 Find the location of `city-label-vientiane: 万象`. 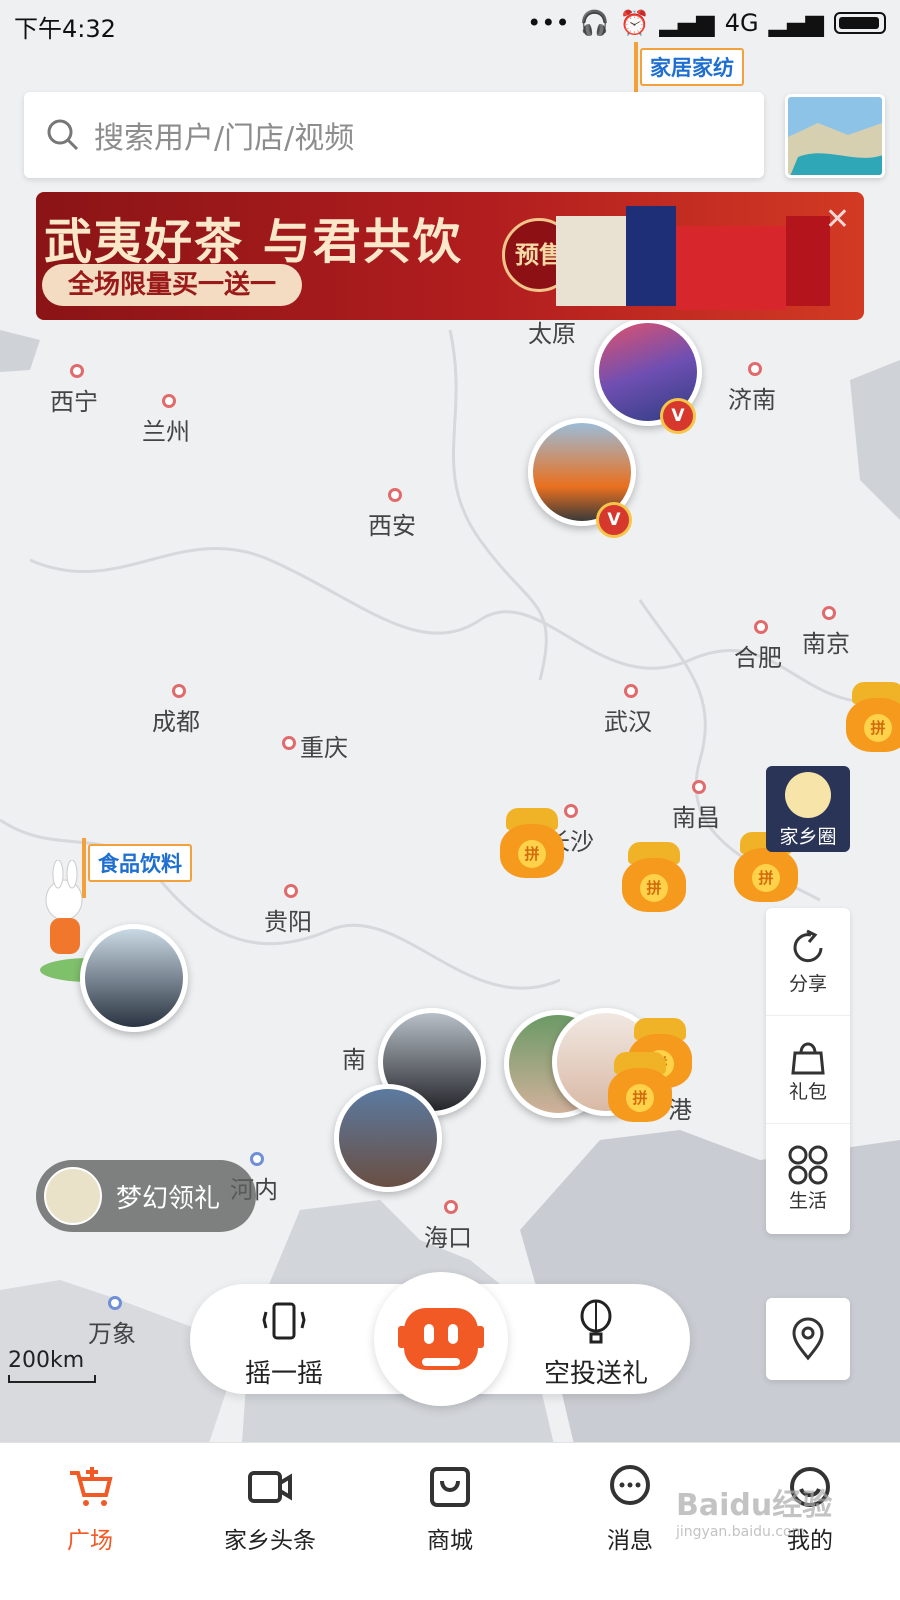

city-label-vientiane: 万象 is located at coordinates (112, 1334).